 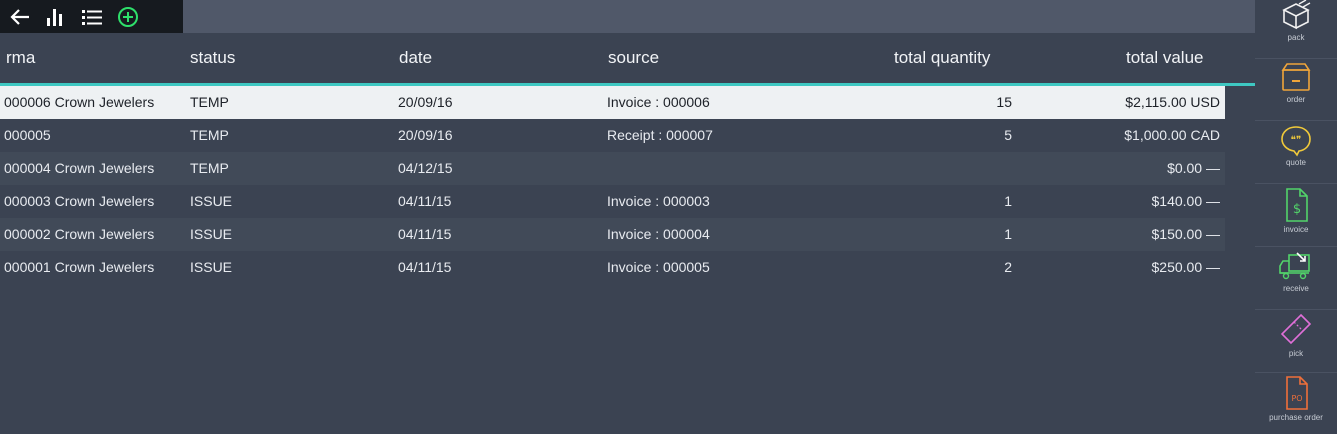 What do you see at coordinates (660, 135) in the screenshot?
I see `cell-source: Receipt : 000007` at bounding box center [660, 135].